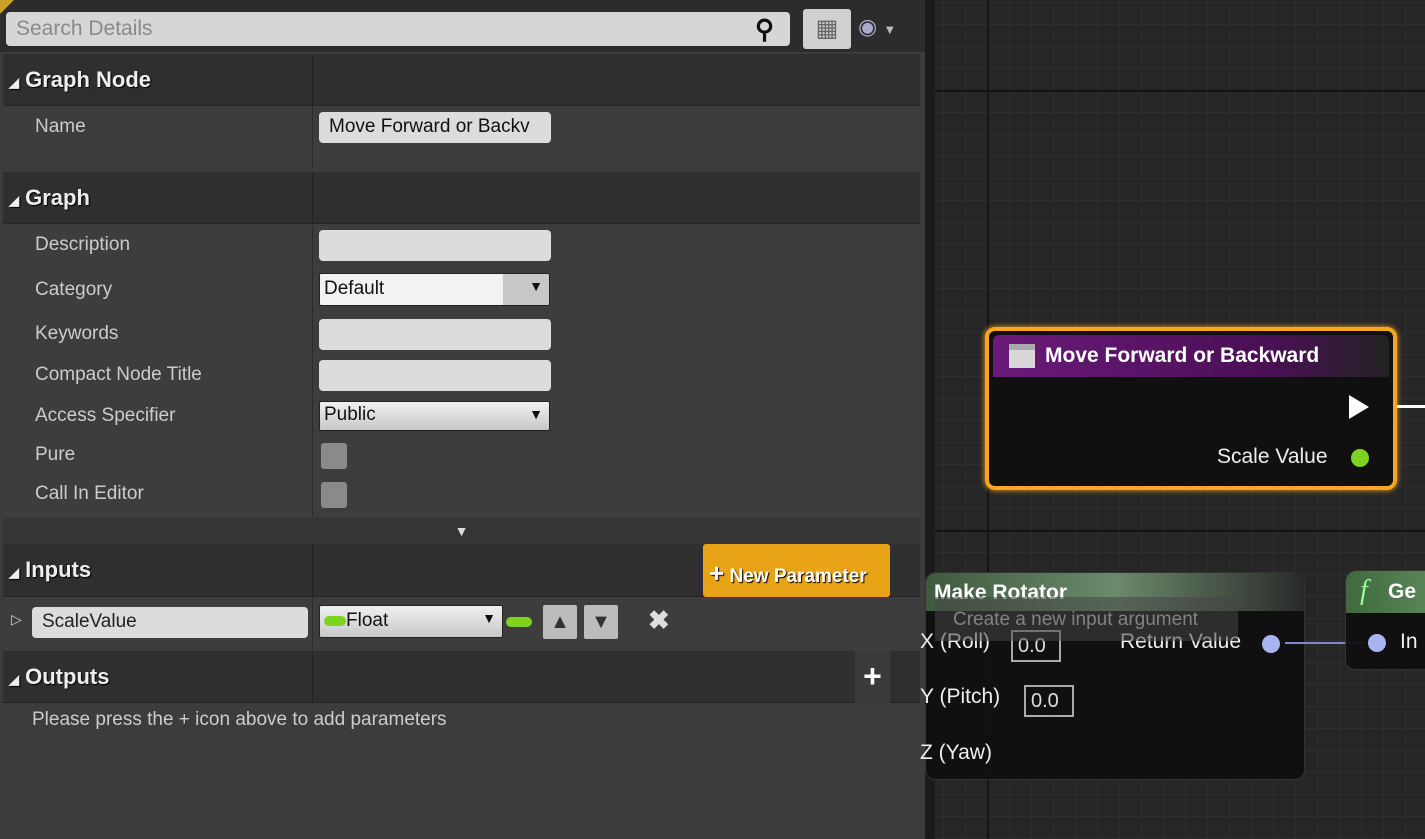  I want to click on new-parameter-label: New Parameter, so click(798, 576).